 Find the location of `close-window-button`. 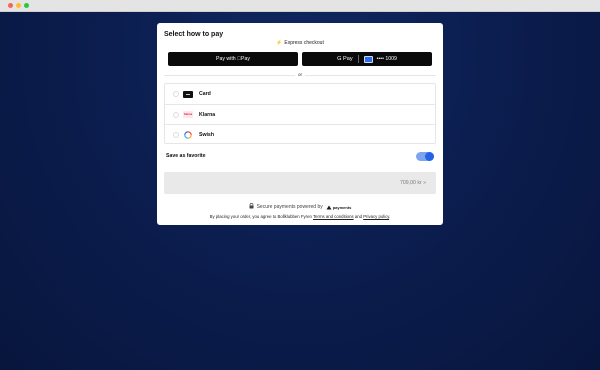

close-window-button is located at coordinates (10, 5).